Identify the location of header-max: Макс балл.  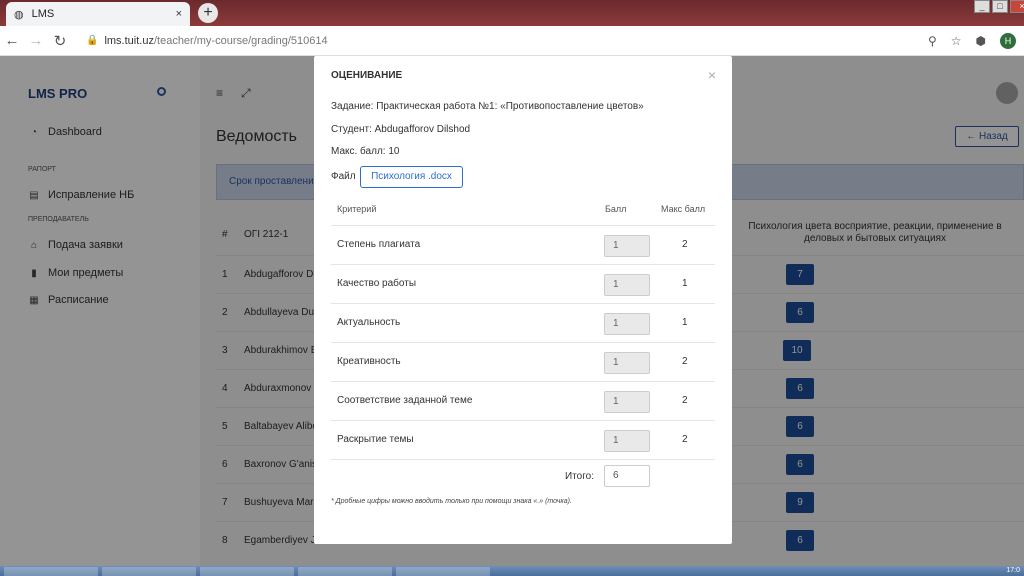
(683, 209).